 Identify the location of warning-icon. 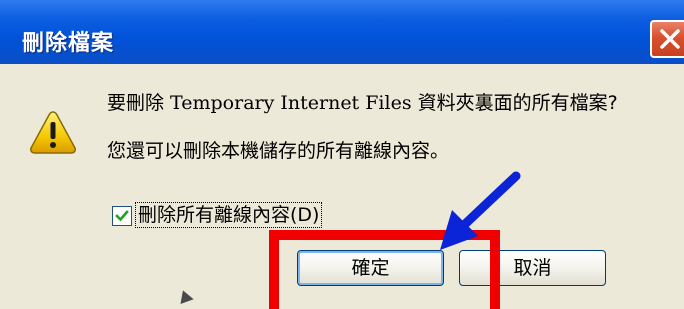
(53, 132).